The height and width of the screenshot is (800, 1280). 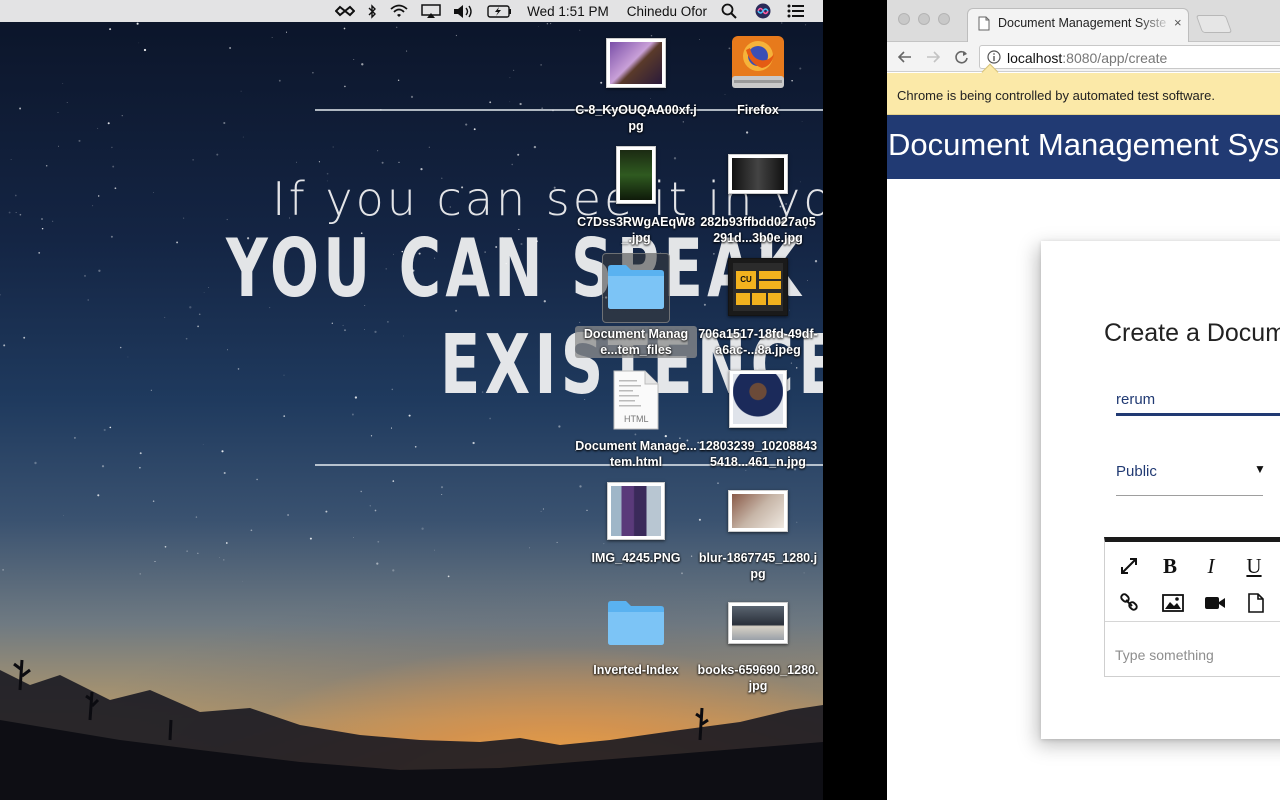 I want to click on image-icon, so click(x=1173, y=603).